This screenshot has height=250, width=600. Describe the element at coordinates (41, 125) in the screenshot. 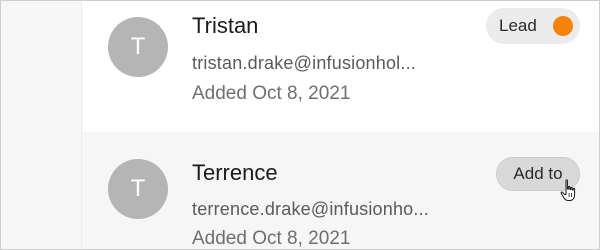

I see `left-rail` at that location.